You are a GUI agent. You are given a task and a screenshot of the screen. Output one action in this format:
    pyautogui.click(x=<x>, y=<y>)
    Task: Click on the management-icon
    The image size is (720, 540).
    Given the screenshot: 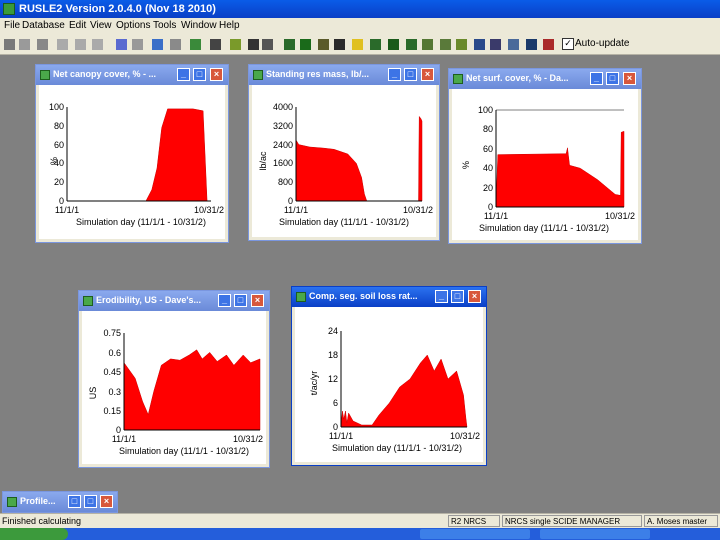 What is the action you would take?
    pyautogui.click(x=235, y=44)
    